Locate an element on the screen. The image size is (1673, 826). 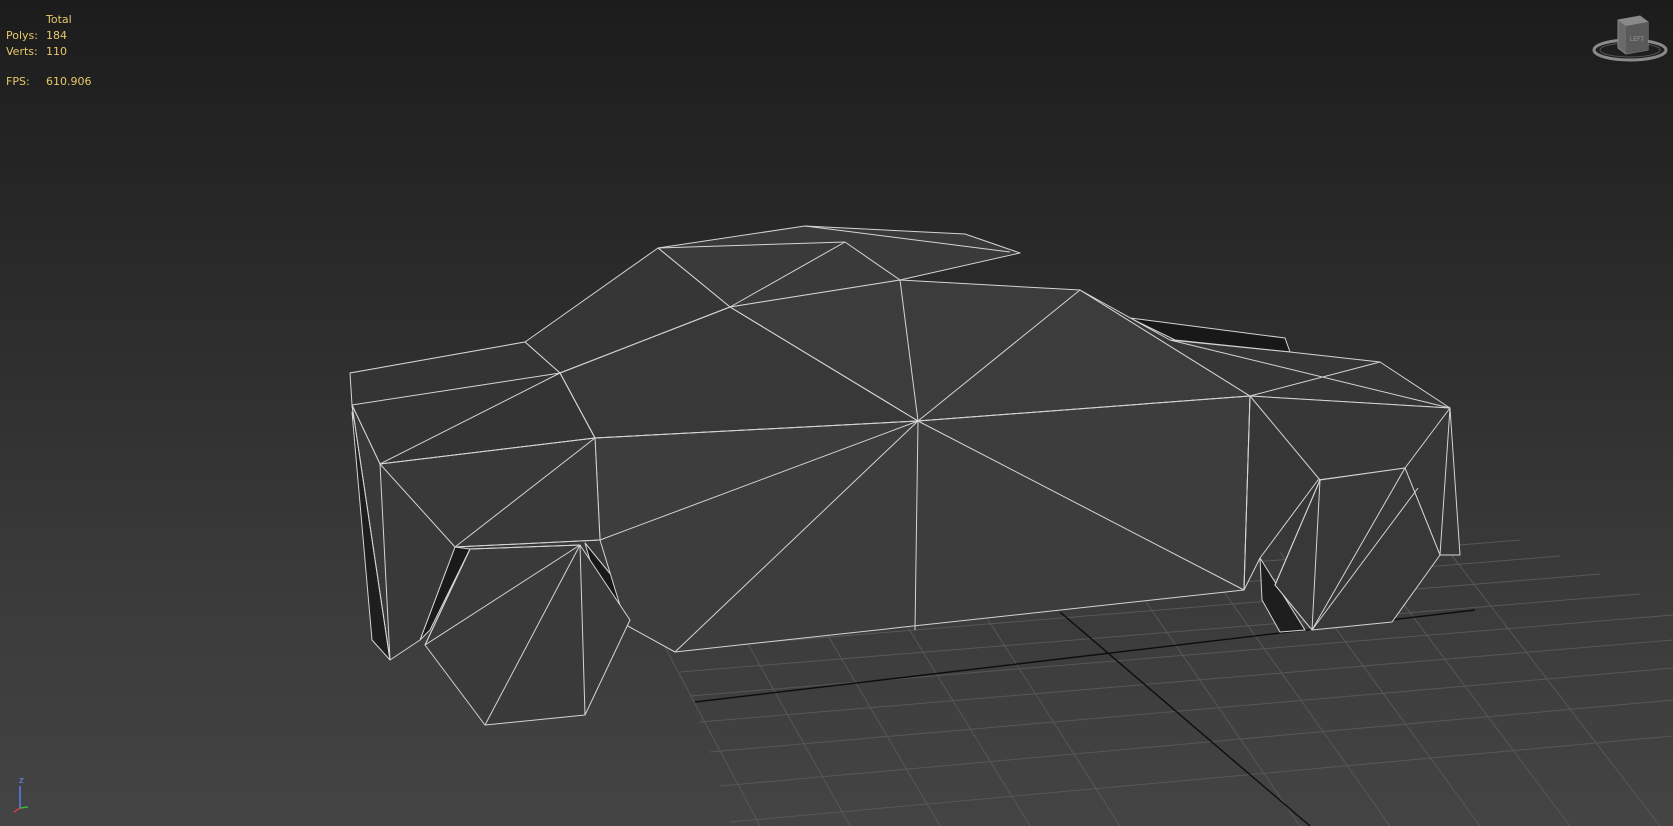
axis-tripod-icon: z is located at coordinates (21, 794).